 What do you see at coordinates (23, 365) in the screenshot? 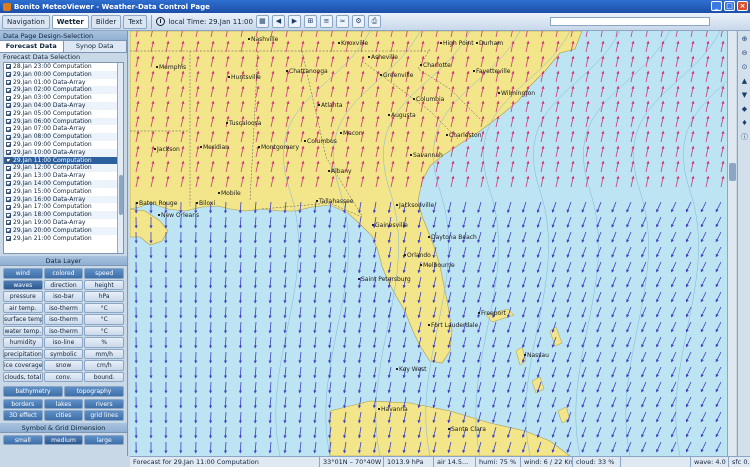
I see `layer-button: ice coverage` at bounding box center [23, 365].